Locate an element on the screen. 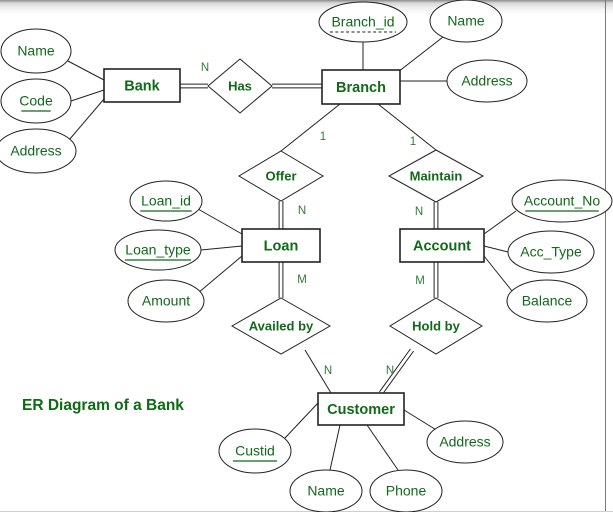  cardinality-card-account-holdby: M is located at coordinates (420, 281).